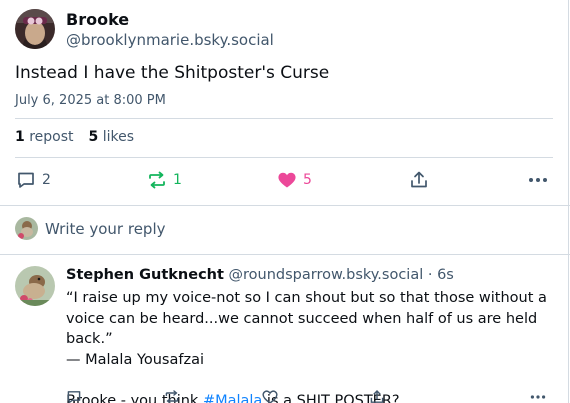 The height and width of the screenshot is (403, 570). Describe the element at coordinates (326, 275) in the screenshot. I see `reply-author-handle: @roundsparrow.bsky.social` at that location.